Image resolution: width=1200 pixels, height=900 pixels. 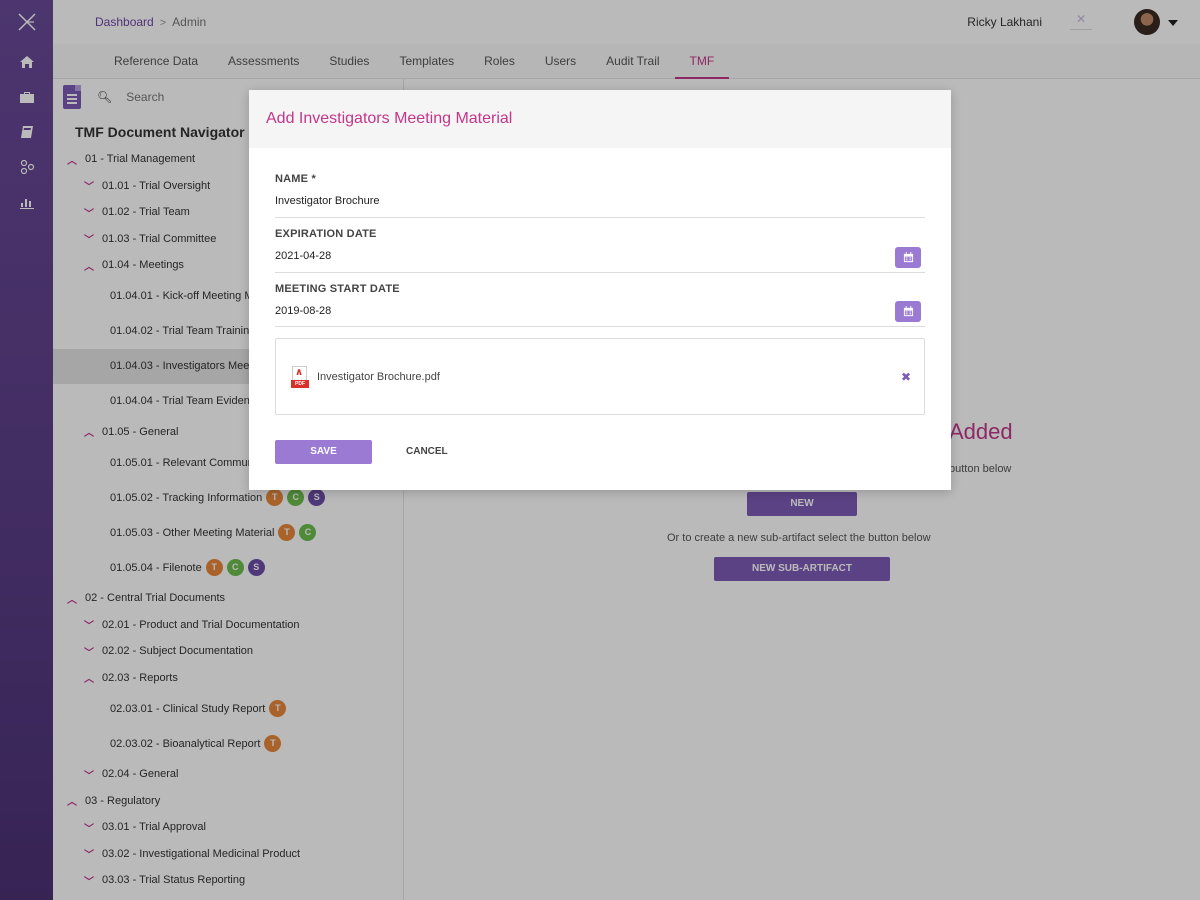 What do you see at coordinates (337, 289) in the screenshot?
I see `meeting-start-date-label: MEETING START DATE` at bounding box center [337, 289].